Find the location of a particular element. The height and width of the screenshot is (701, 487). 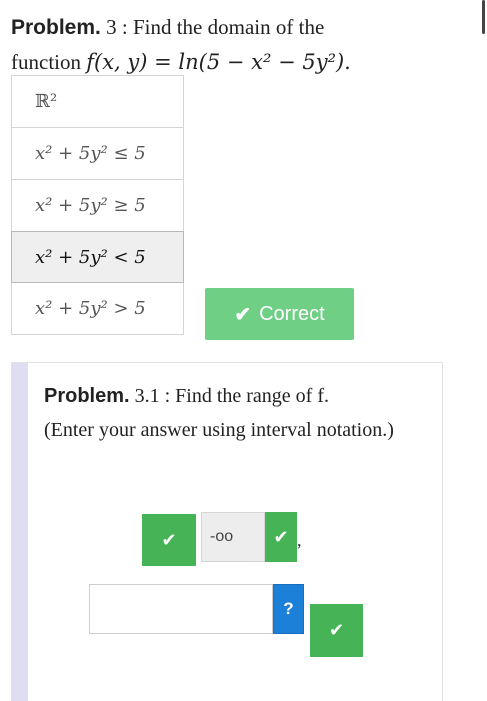

help-button: ? is located at coordinates (288, 609).